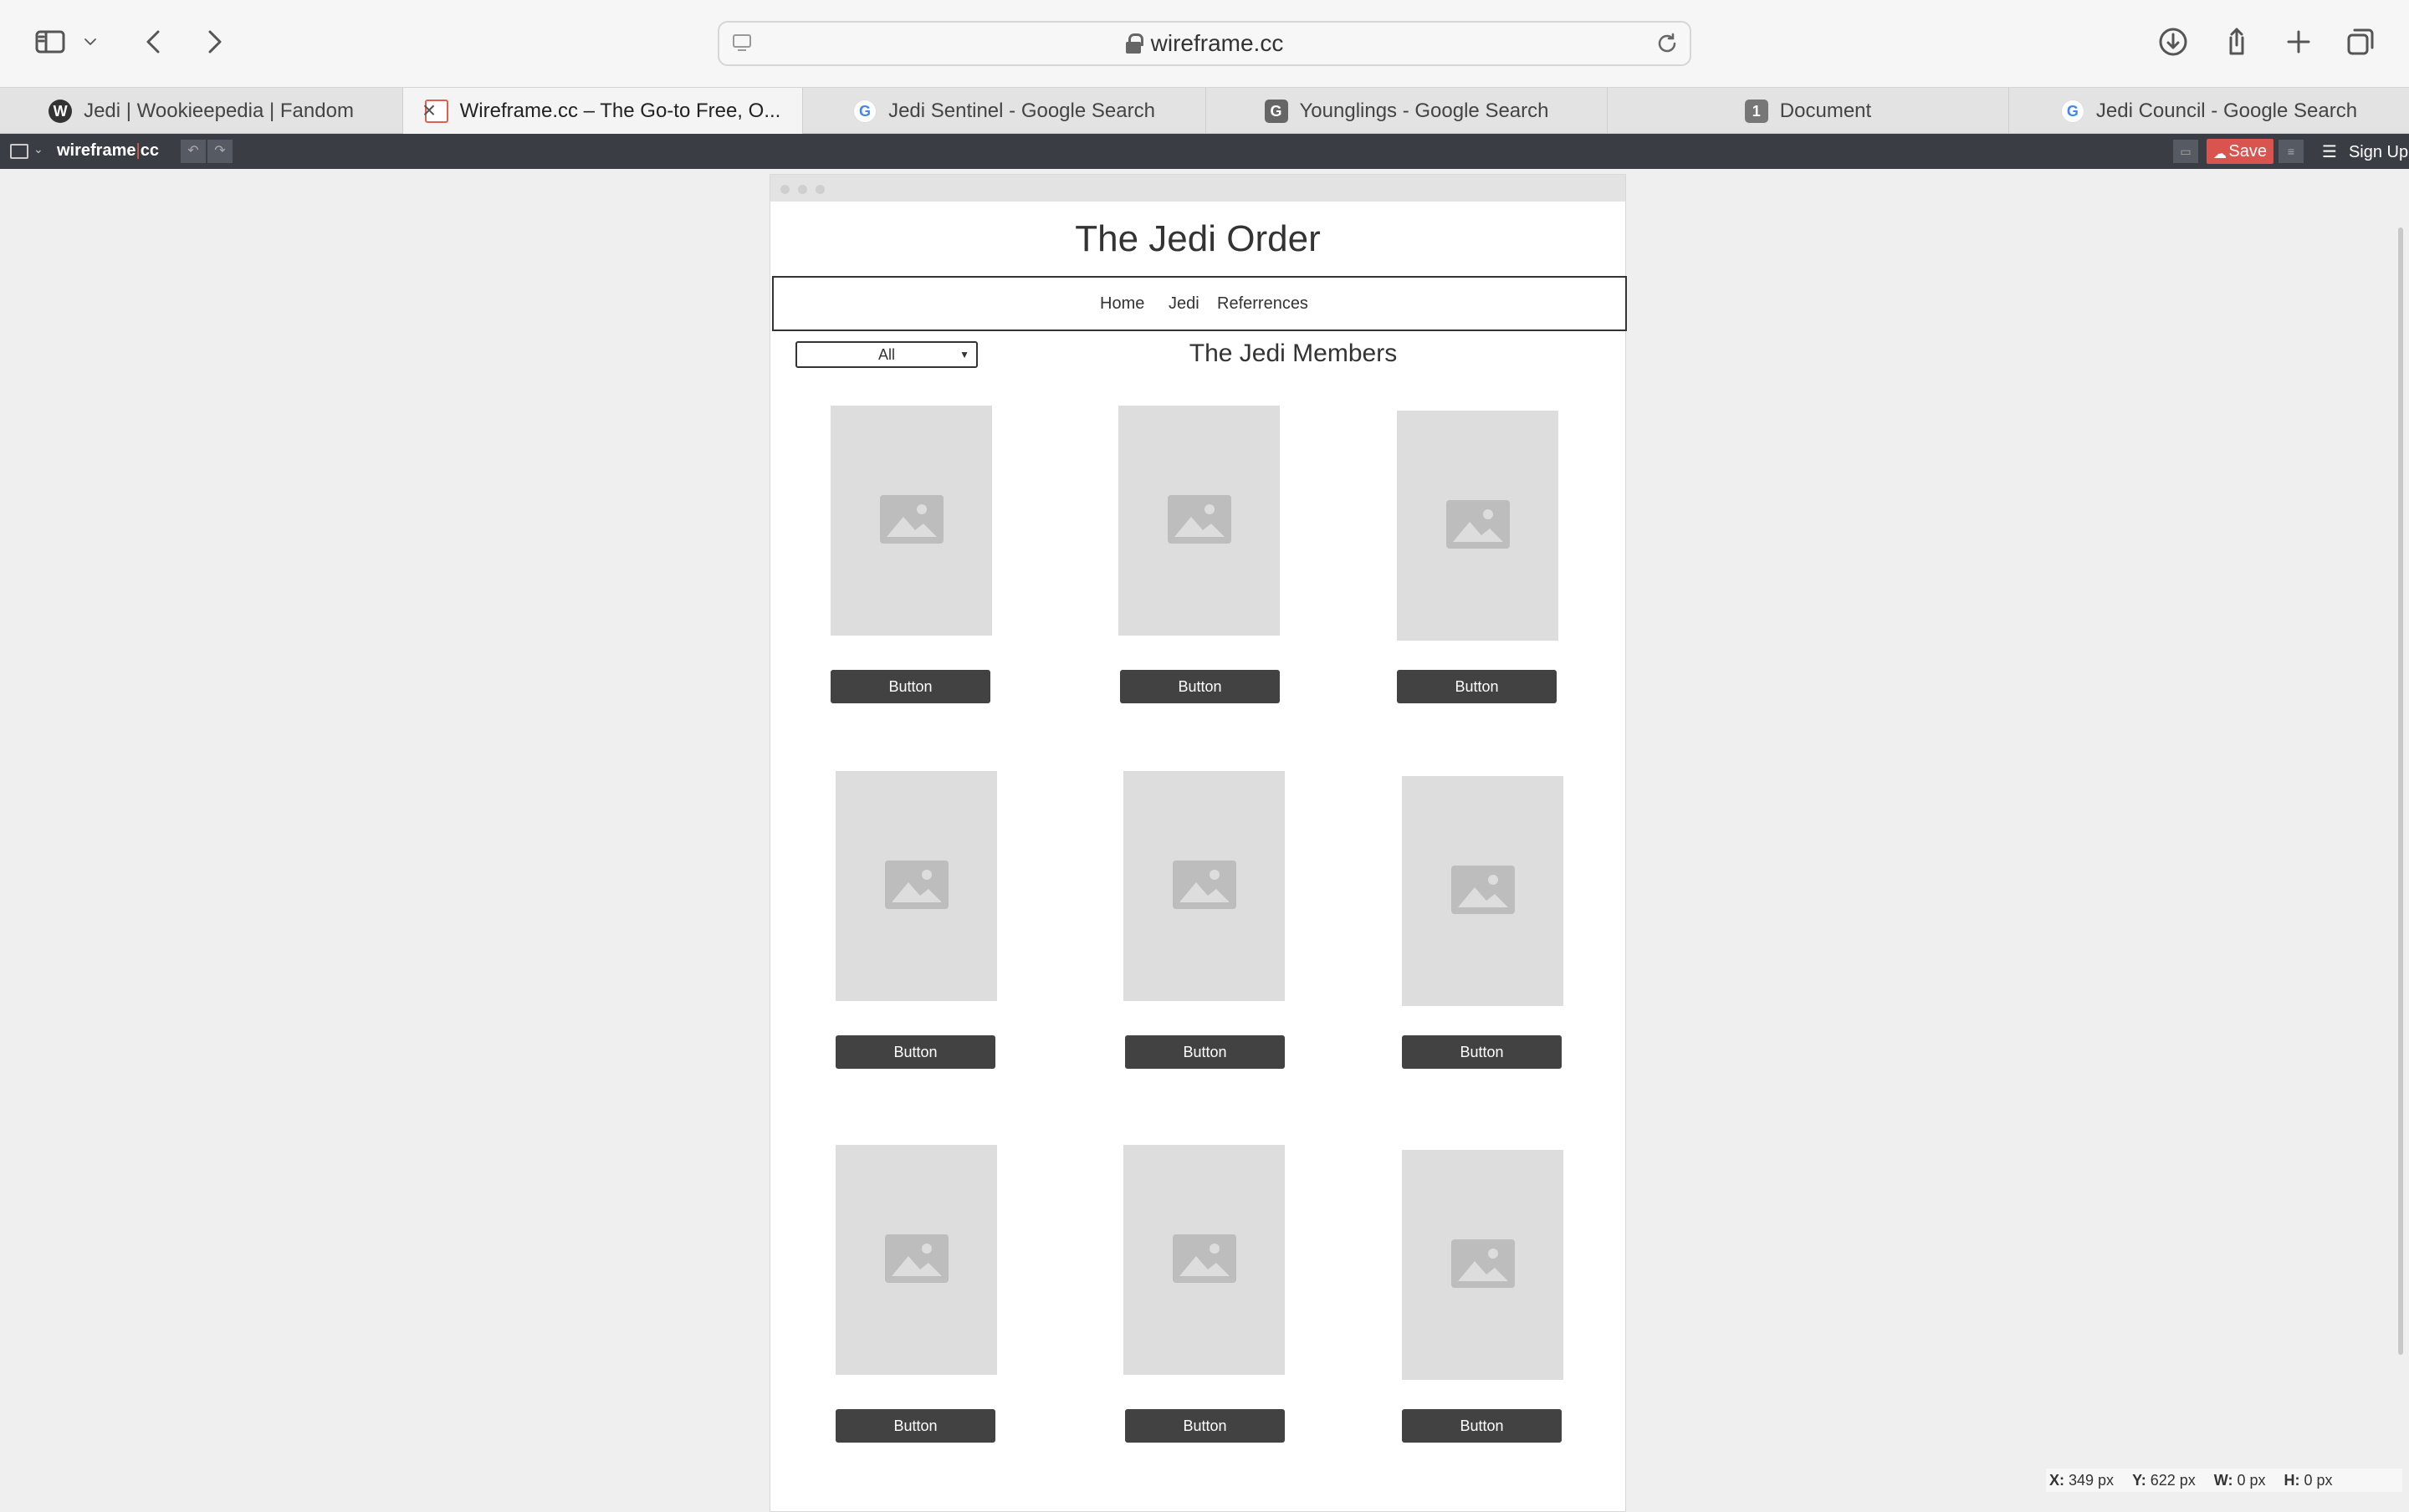 The image size is (2409, 1512). I want to click on section-title: The Jedi Members, so click(1293, 353).